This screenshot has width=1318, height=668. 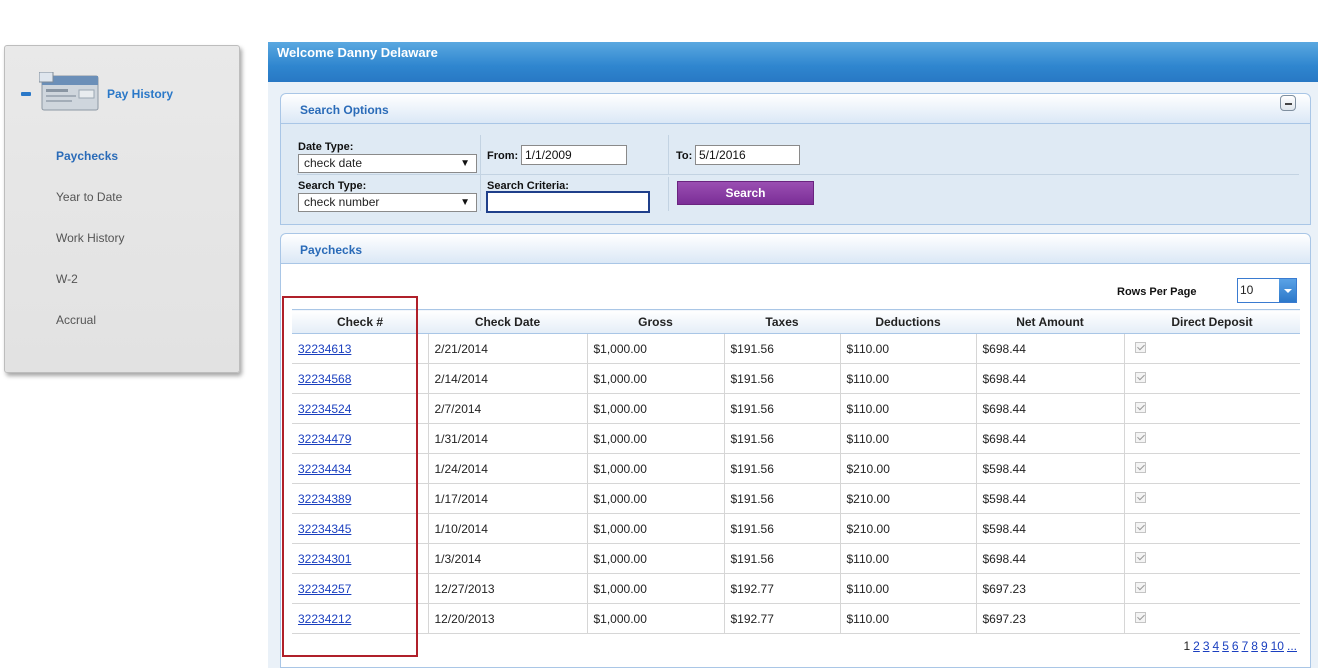 I want to click on cell-check-date: 2/14/2014, so click(x=508, y=378).